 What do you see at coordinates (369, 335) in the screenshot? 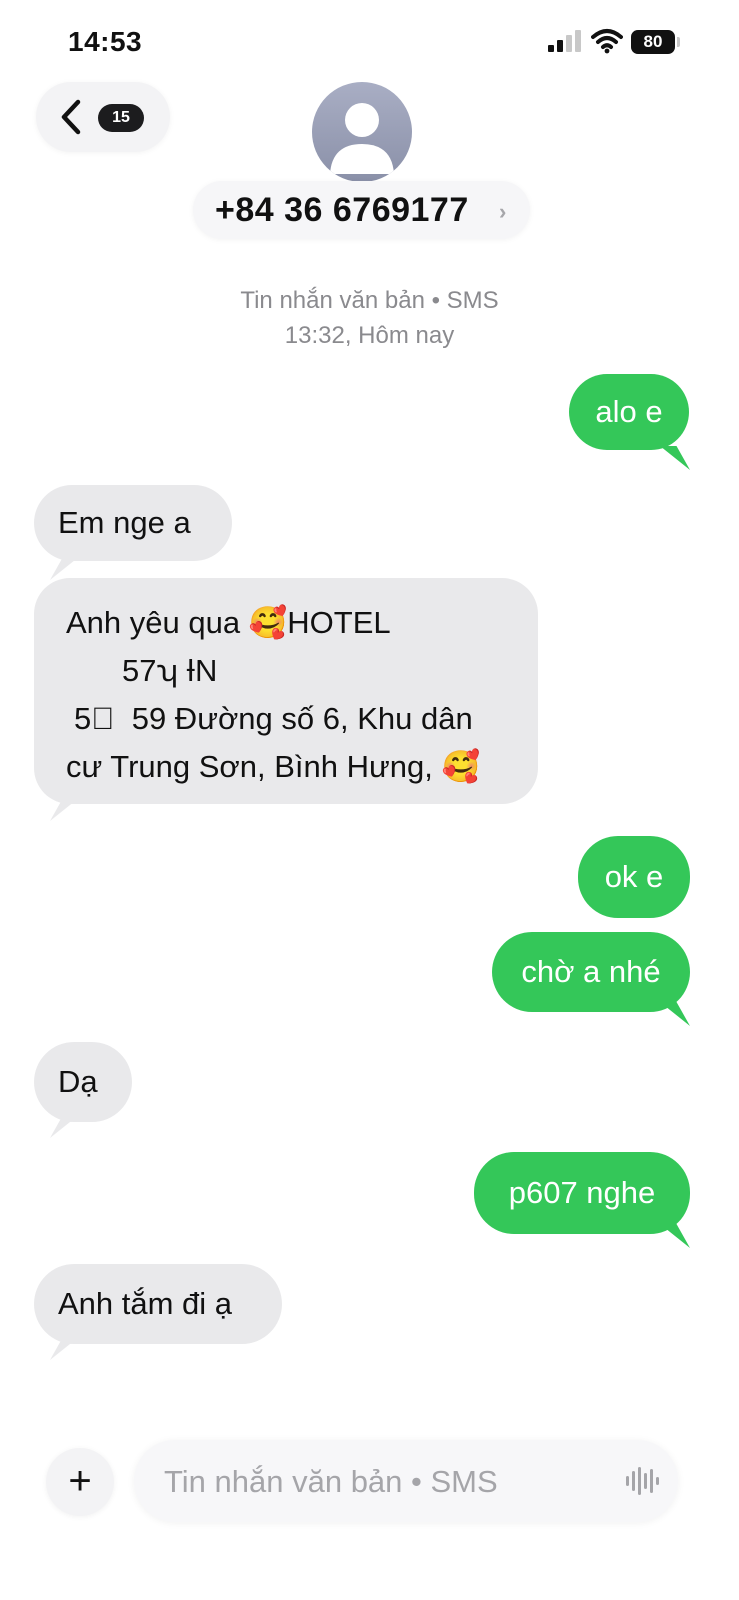
I see `thread-timestamp: 13:32, Hôm nay` at bounding box center [369, 335].